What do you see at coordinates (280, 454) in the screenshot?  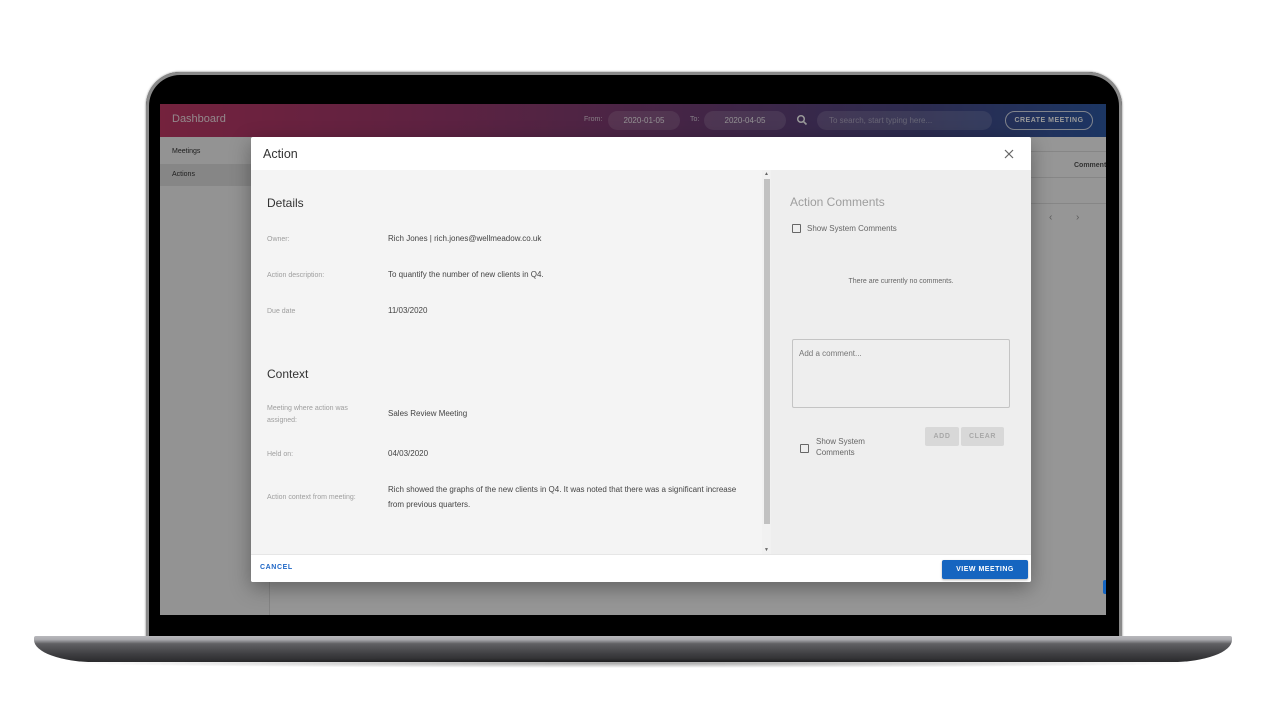 I see `held-on-label: Held on:` at bounding box center [280, 454].